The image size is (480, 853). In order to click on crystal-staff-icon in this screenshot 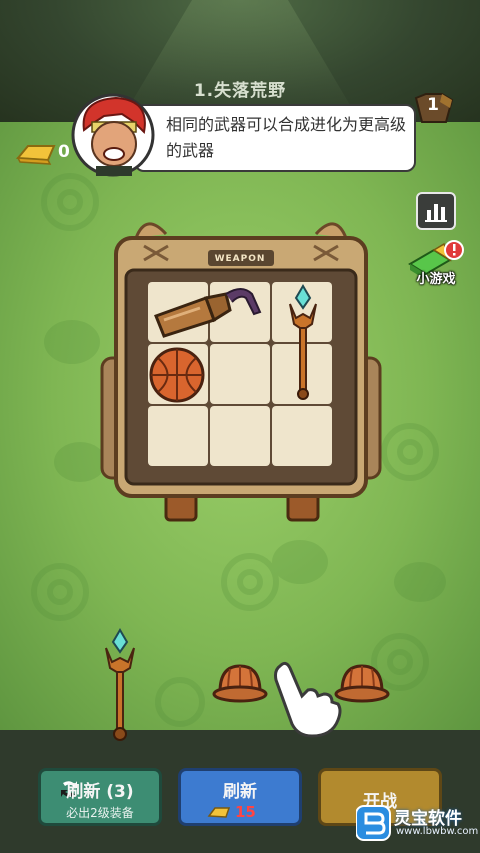, I will do `click(303, 344)`.